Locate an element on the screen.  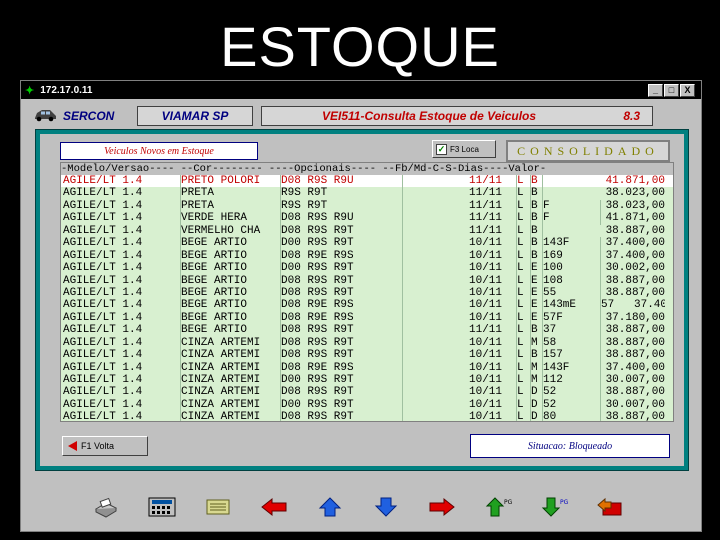
exit-icon is located at coordinates (610, 507).